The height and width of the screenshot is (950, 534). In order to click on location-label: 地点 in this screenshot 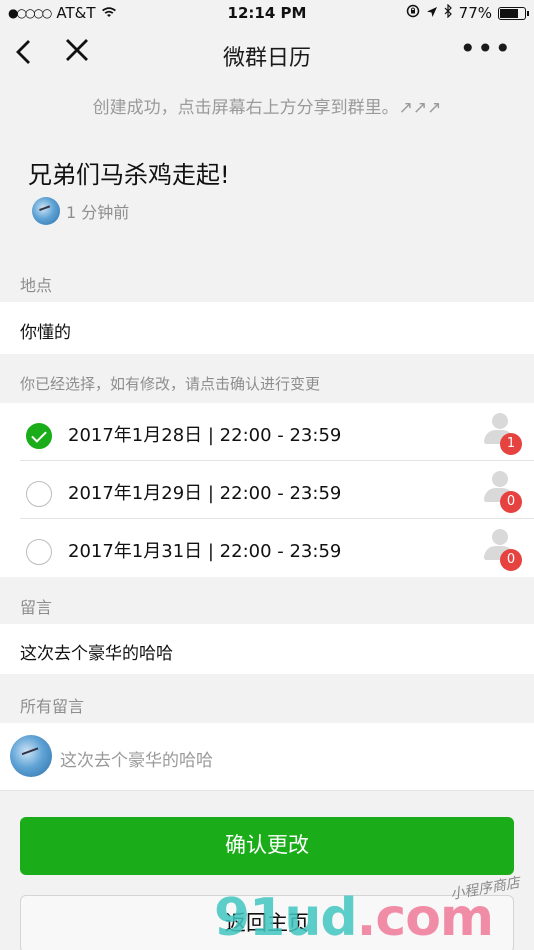, I will do `click(36, 285)`.